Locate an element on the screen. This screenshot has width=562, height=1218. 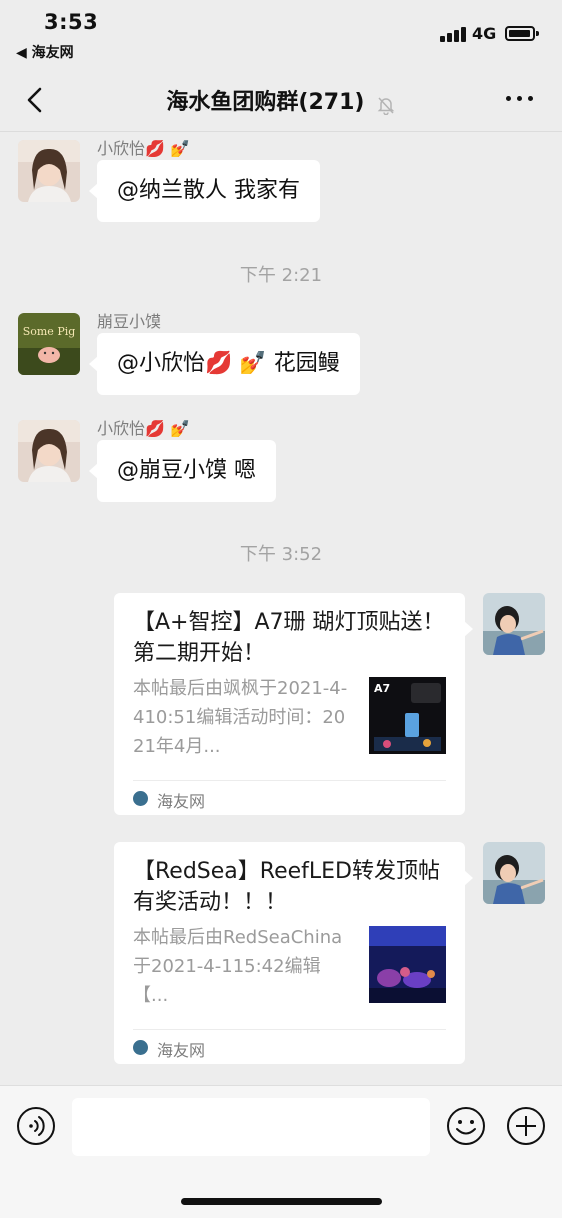
status-bar: 3:53 ◀ 海友网 4G is located at coordinates (281, 35).